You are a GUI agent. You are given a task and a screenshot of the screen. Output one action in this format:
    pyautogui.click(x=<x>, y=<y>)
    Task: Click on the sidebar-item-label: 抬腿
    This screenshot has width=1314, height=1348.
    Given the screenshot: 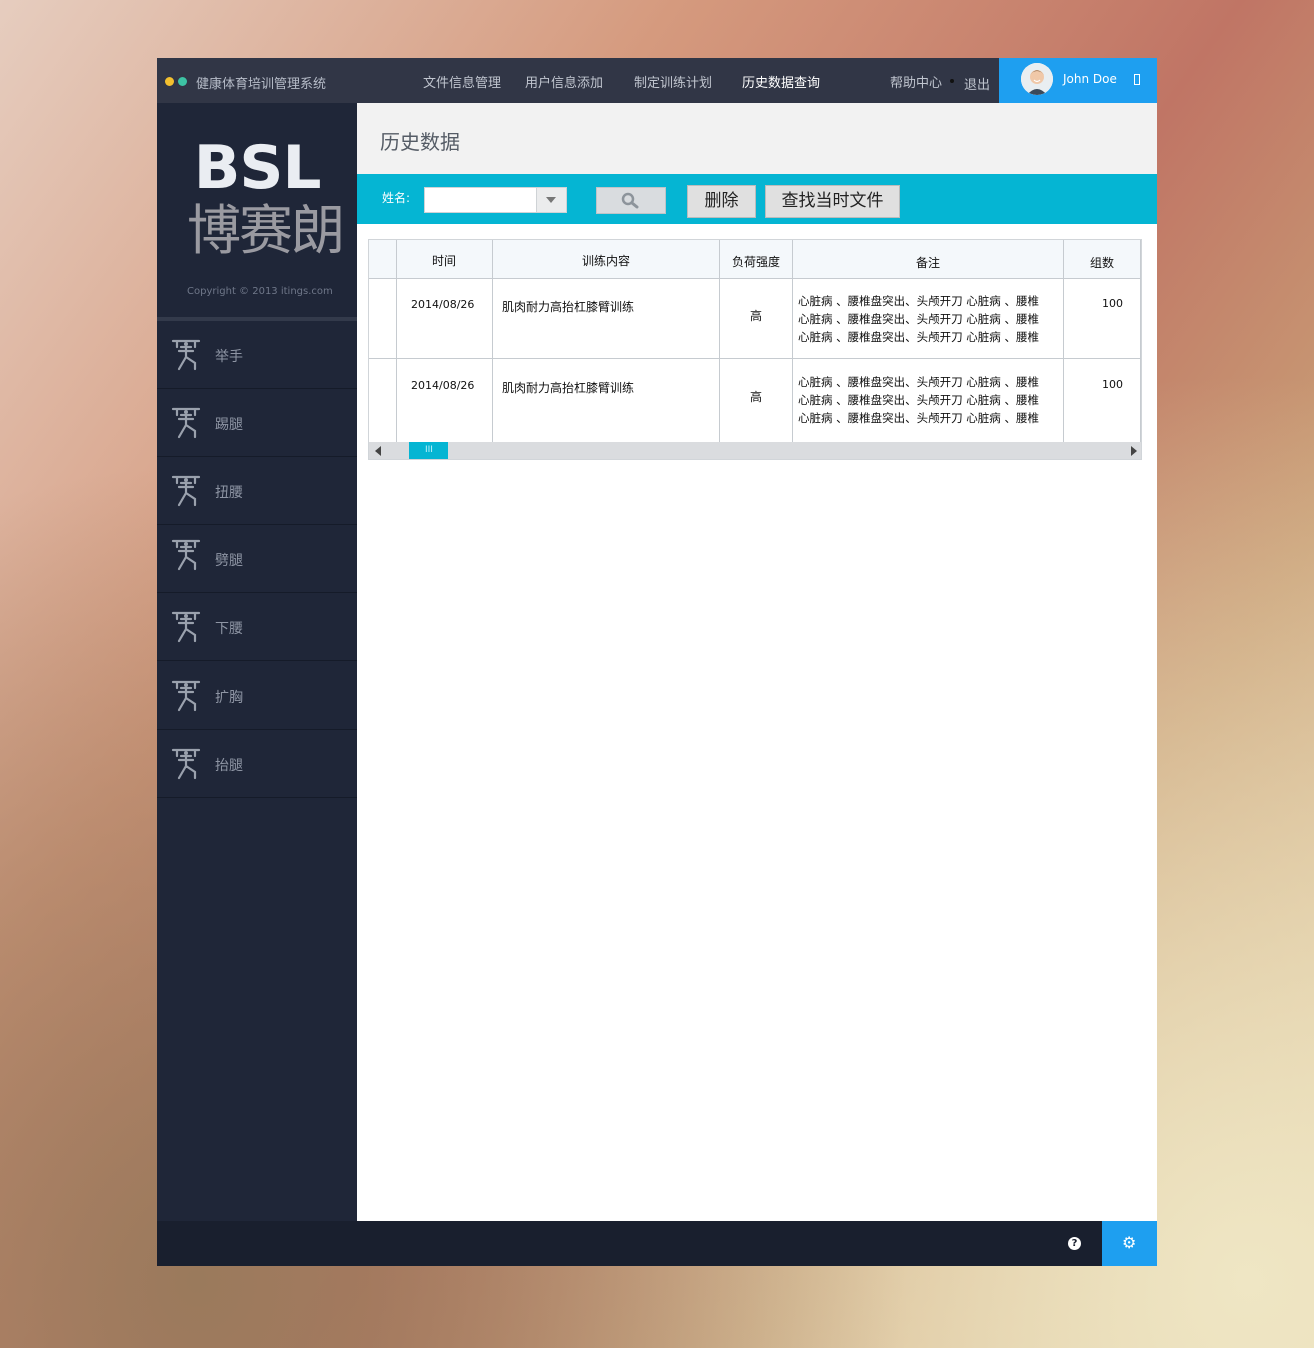 What is the action you would take?
    pyautogui.click(x=229, y=766)
    